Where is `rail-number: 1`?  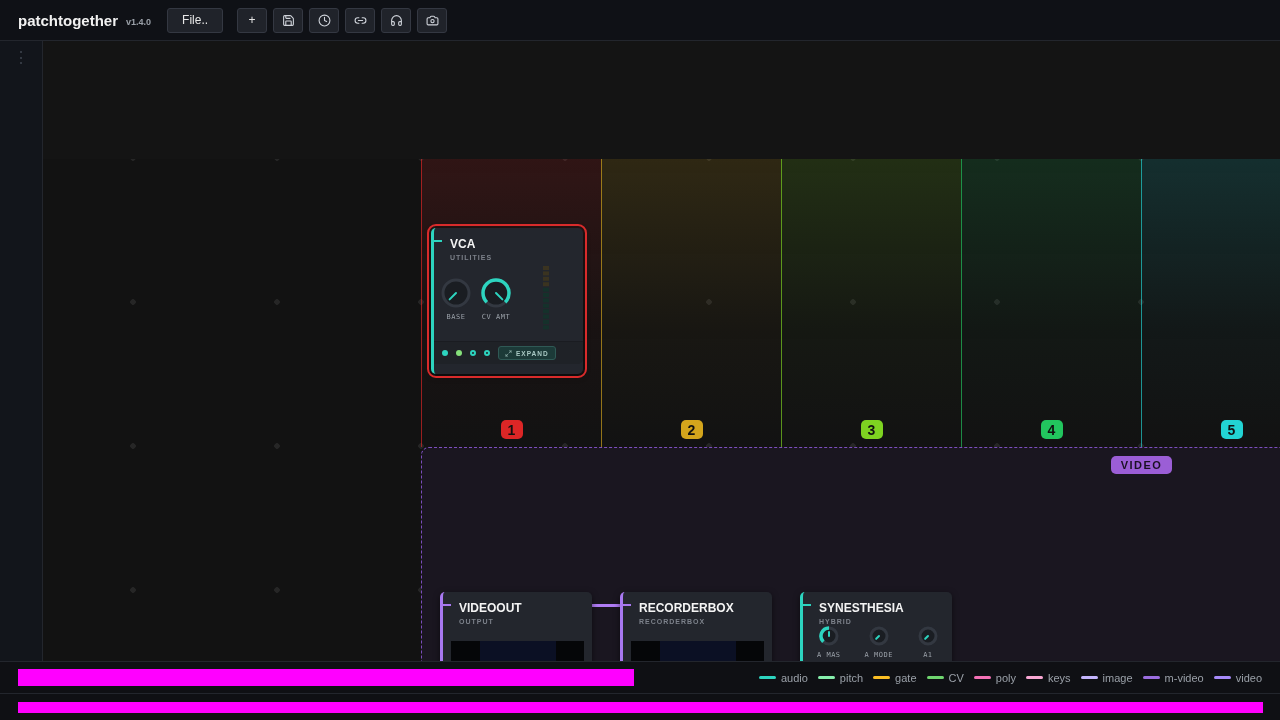 rail-number: 1 is located at coordinates (511, 429).